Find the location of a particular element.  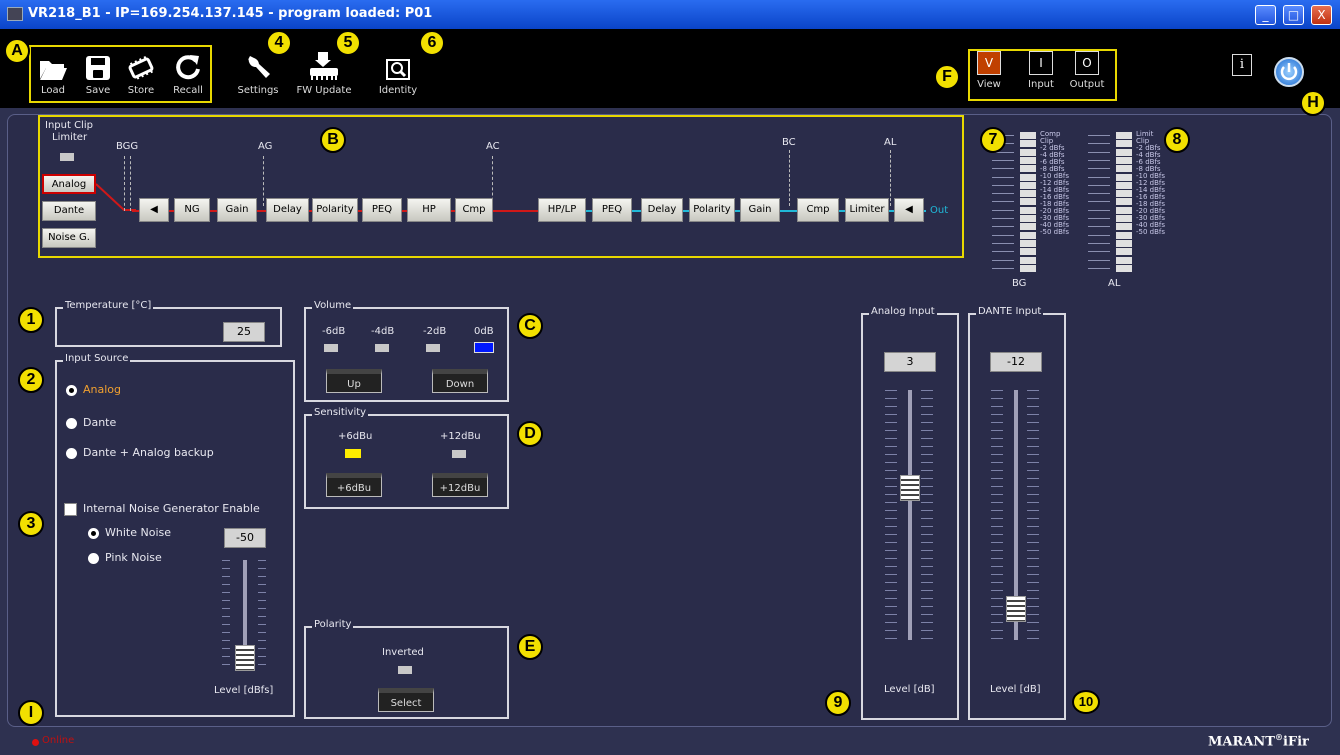

block-hplp: HP/LP is located at coordinates (562, 210).